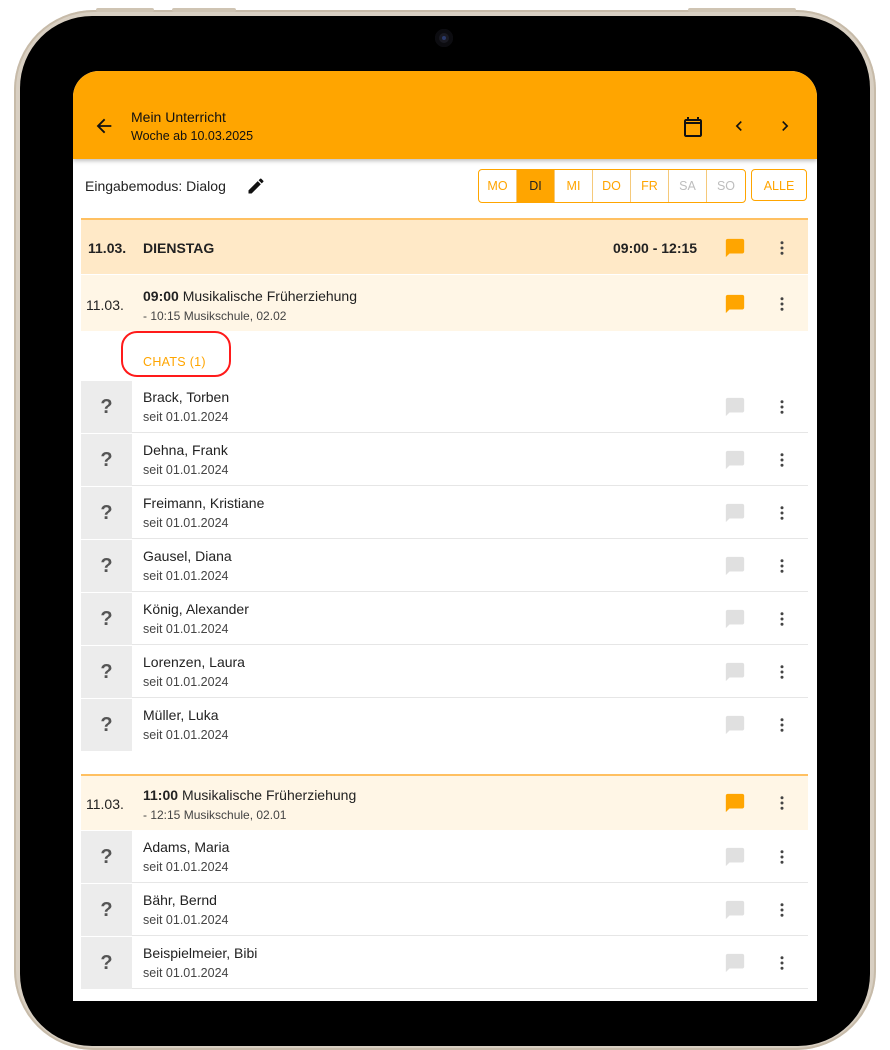  Describe the element at coordinates (192, 136) in the screenshot. I see `page-subtitle: Woche ab 10.03.2025` at that location.